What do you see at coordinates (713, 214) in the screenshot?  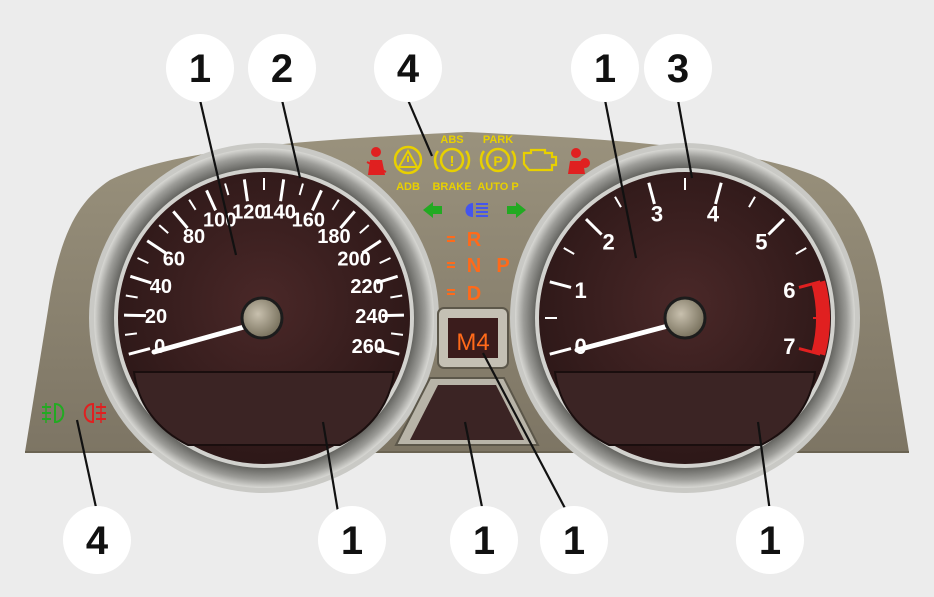 I see `tach-tick-label: 4` at bounding box center [713, 214].